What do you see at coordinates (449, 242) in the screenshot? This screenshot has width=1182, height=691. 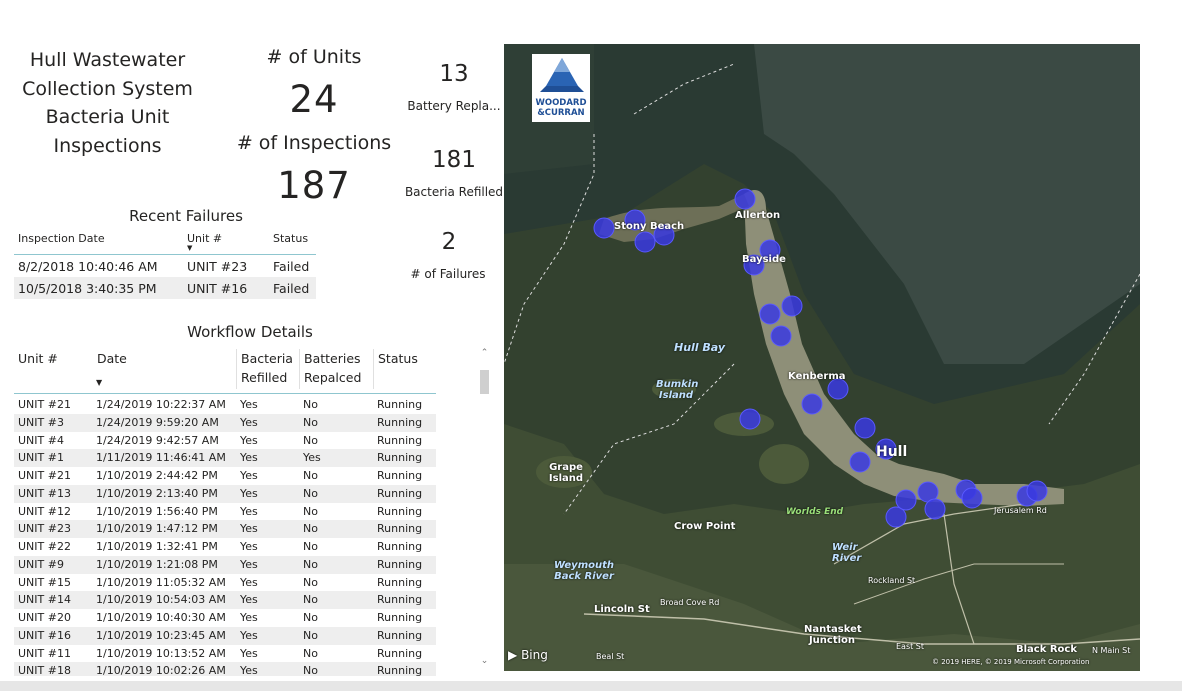 I see `failures-value: 2` at bounding box center [449, 242].